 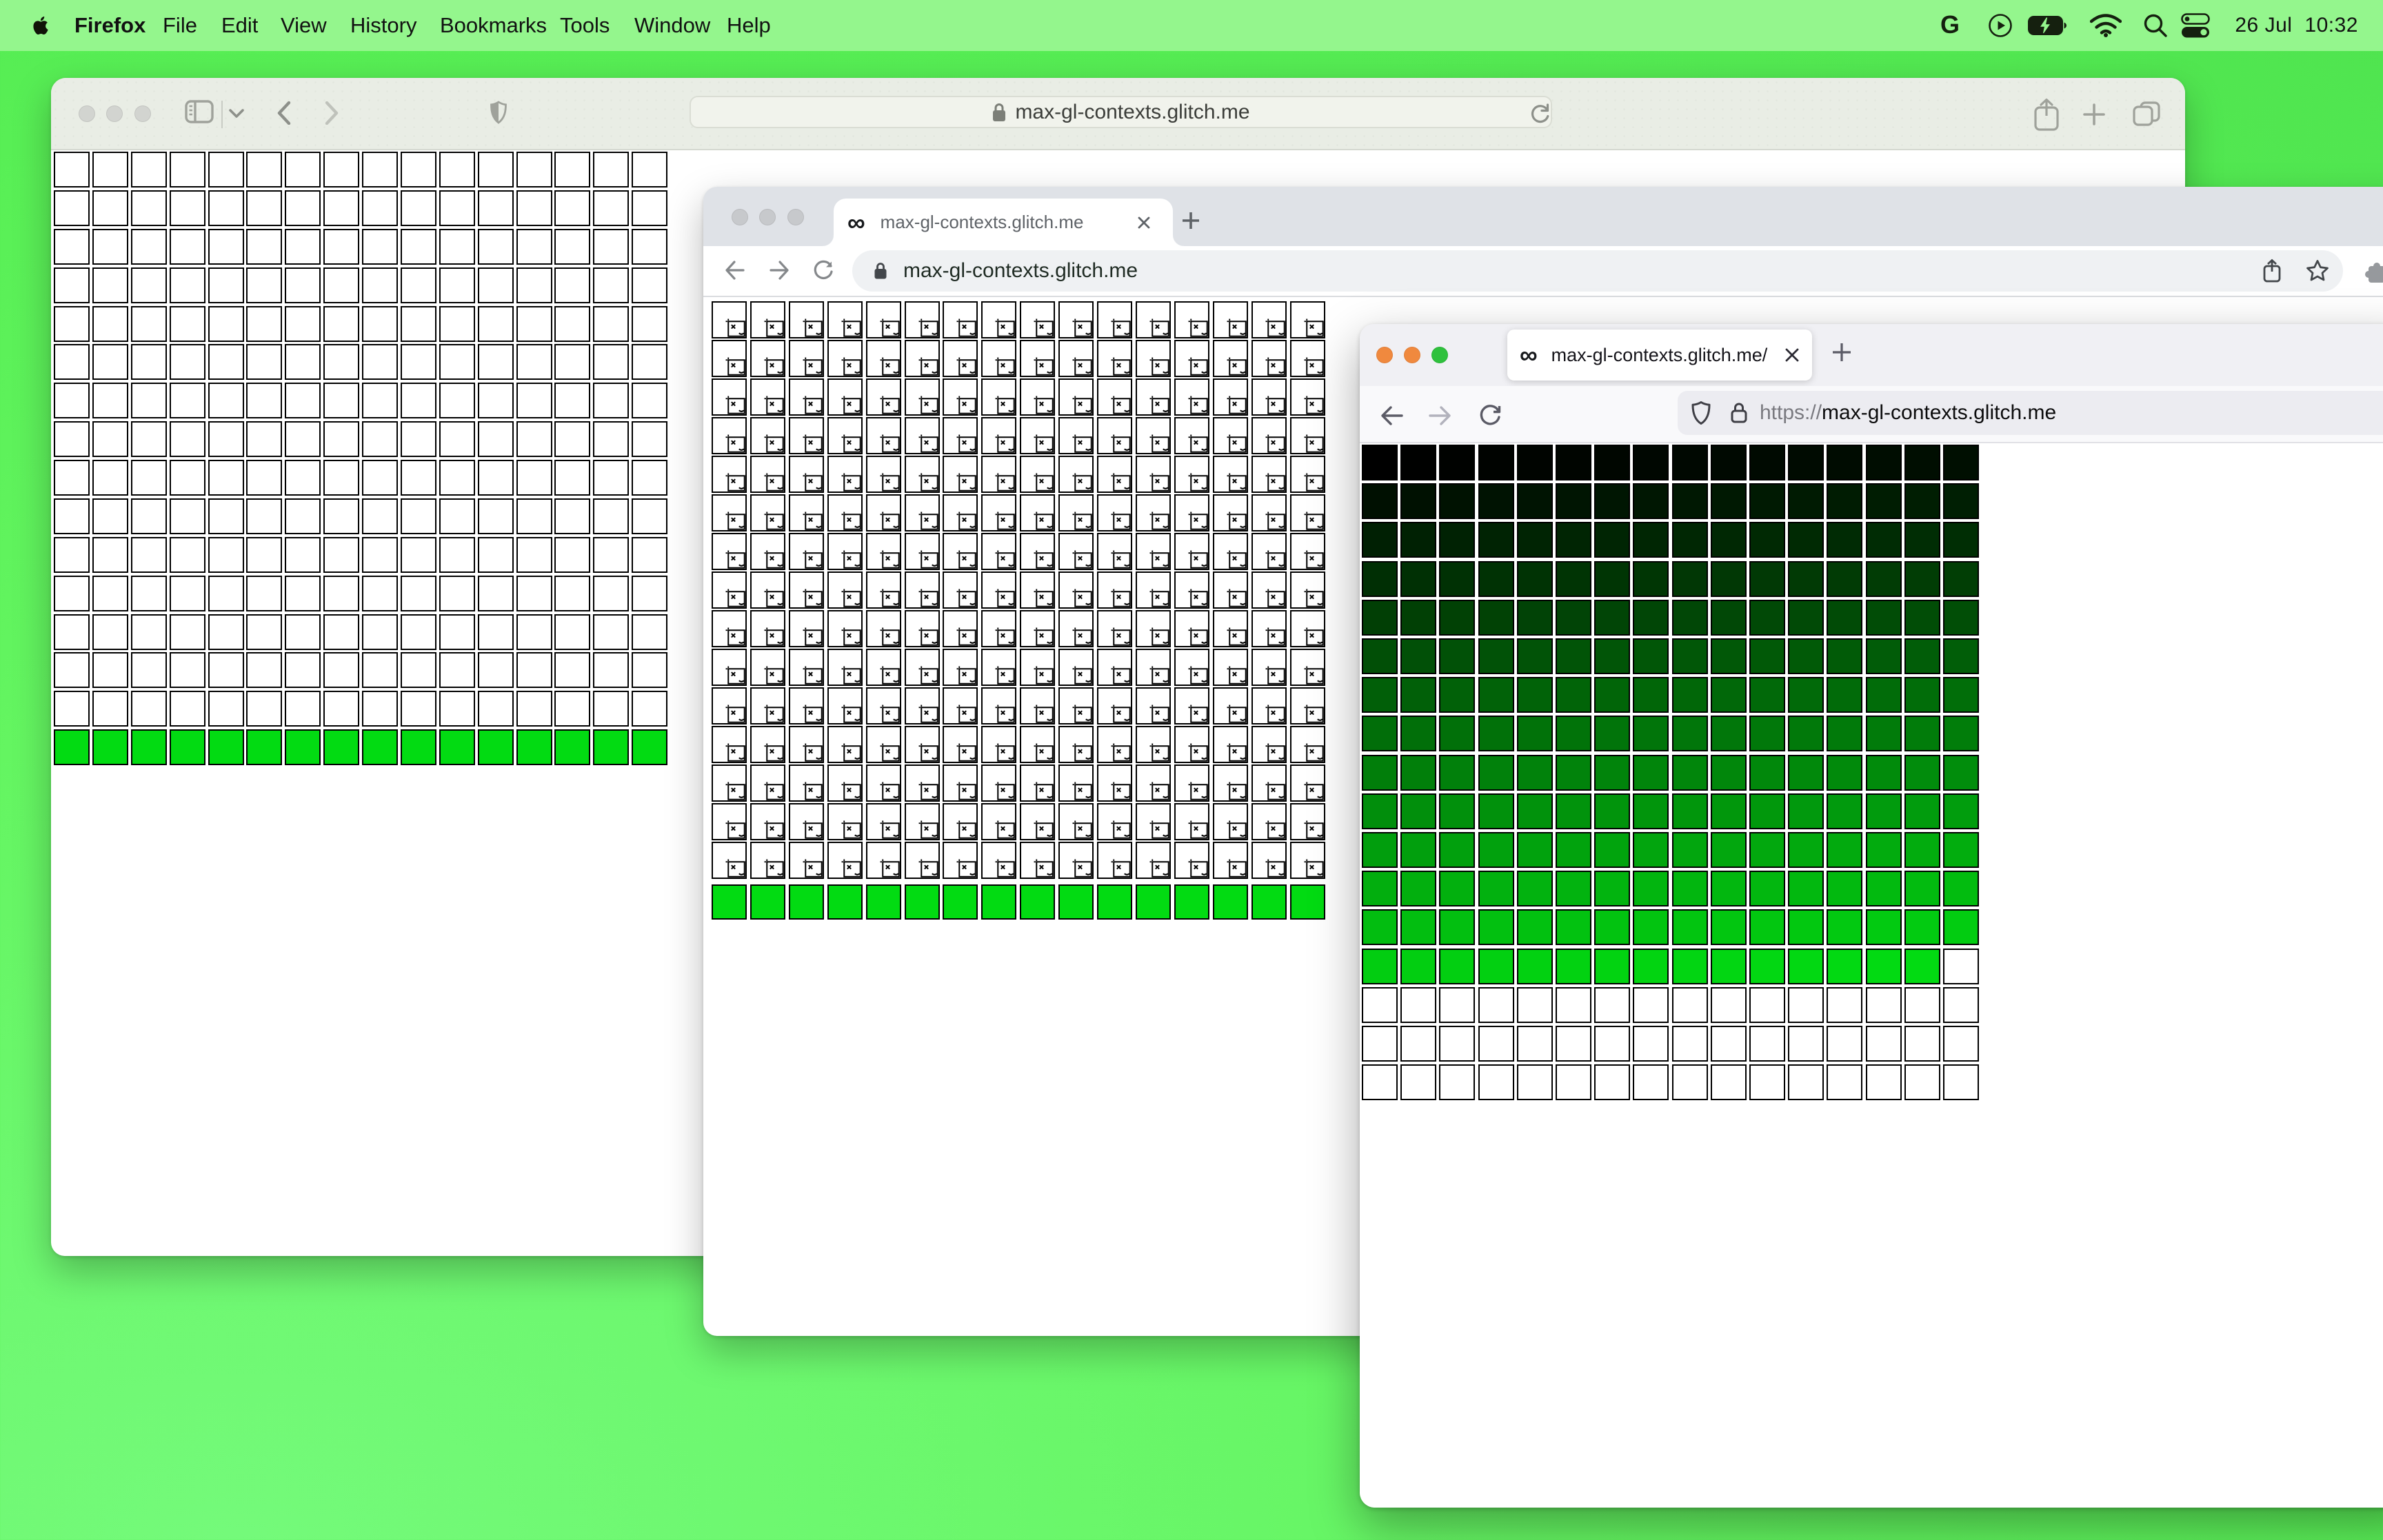 I want to click on firefox-reload-icon, so click(x=1490, y=416).